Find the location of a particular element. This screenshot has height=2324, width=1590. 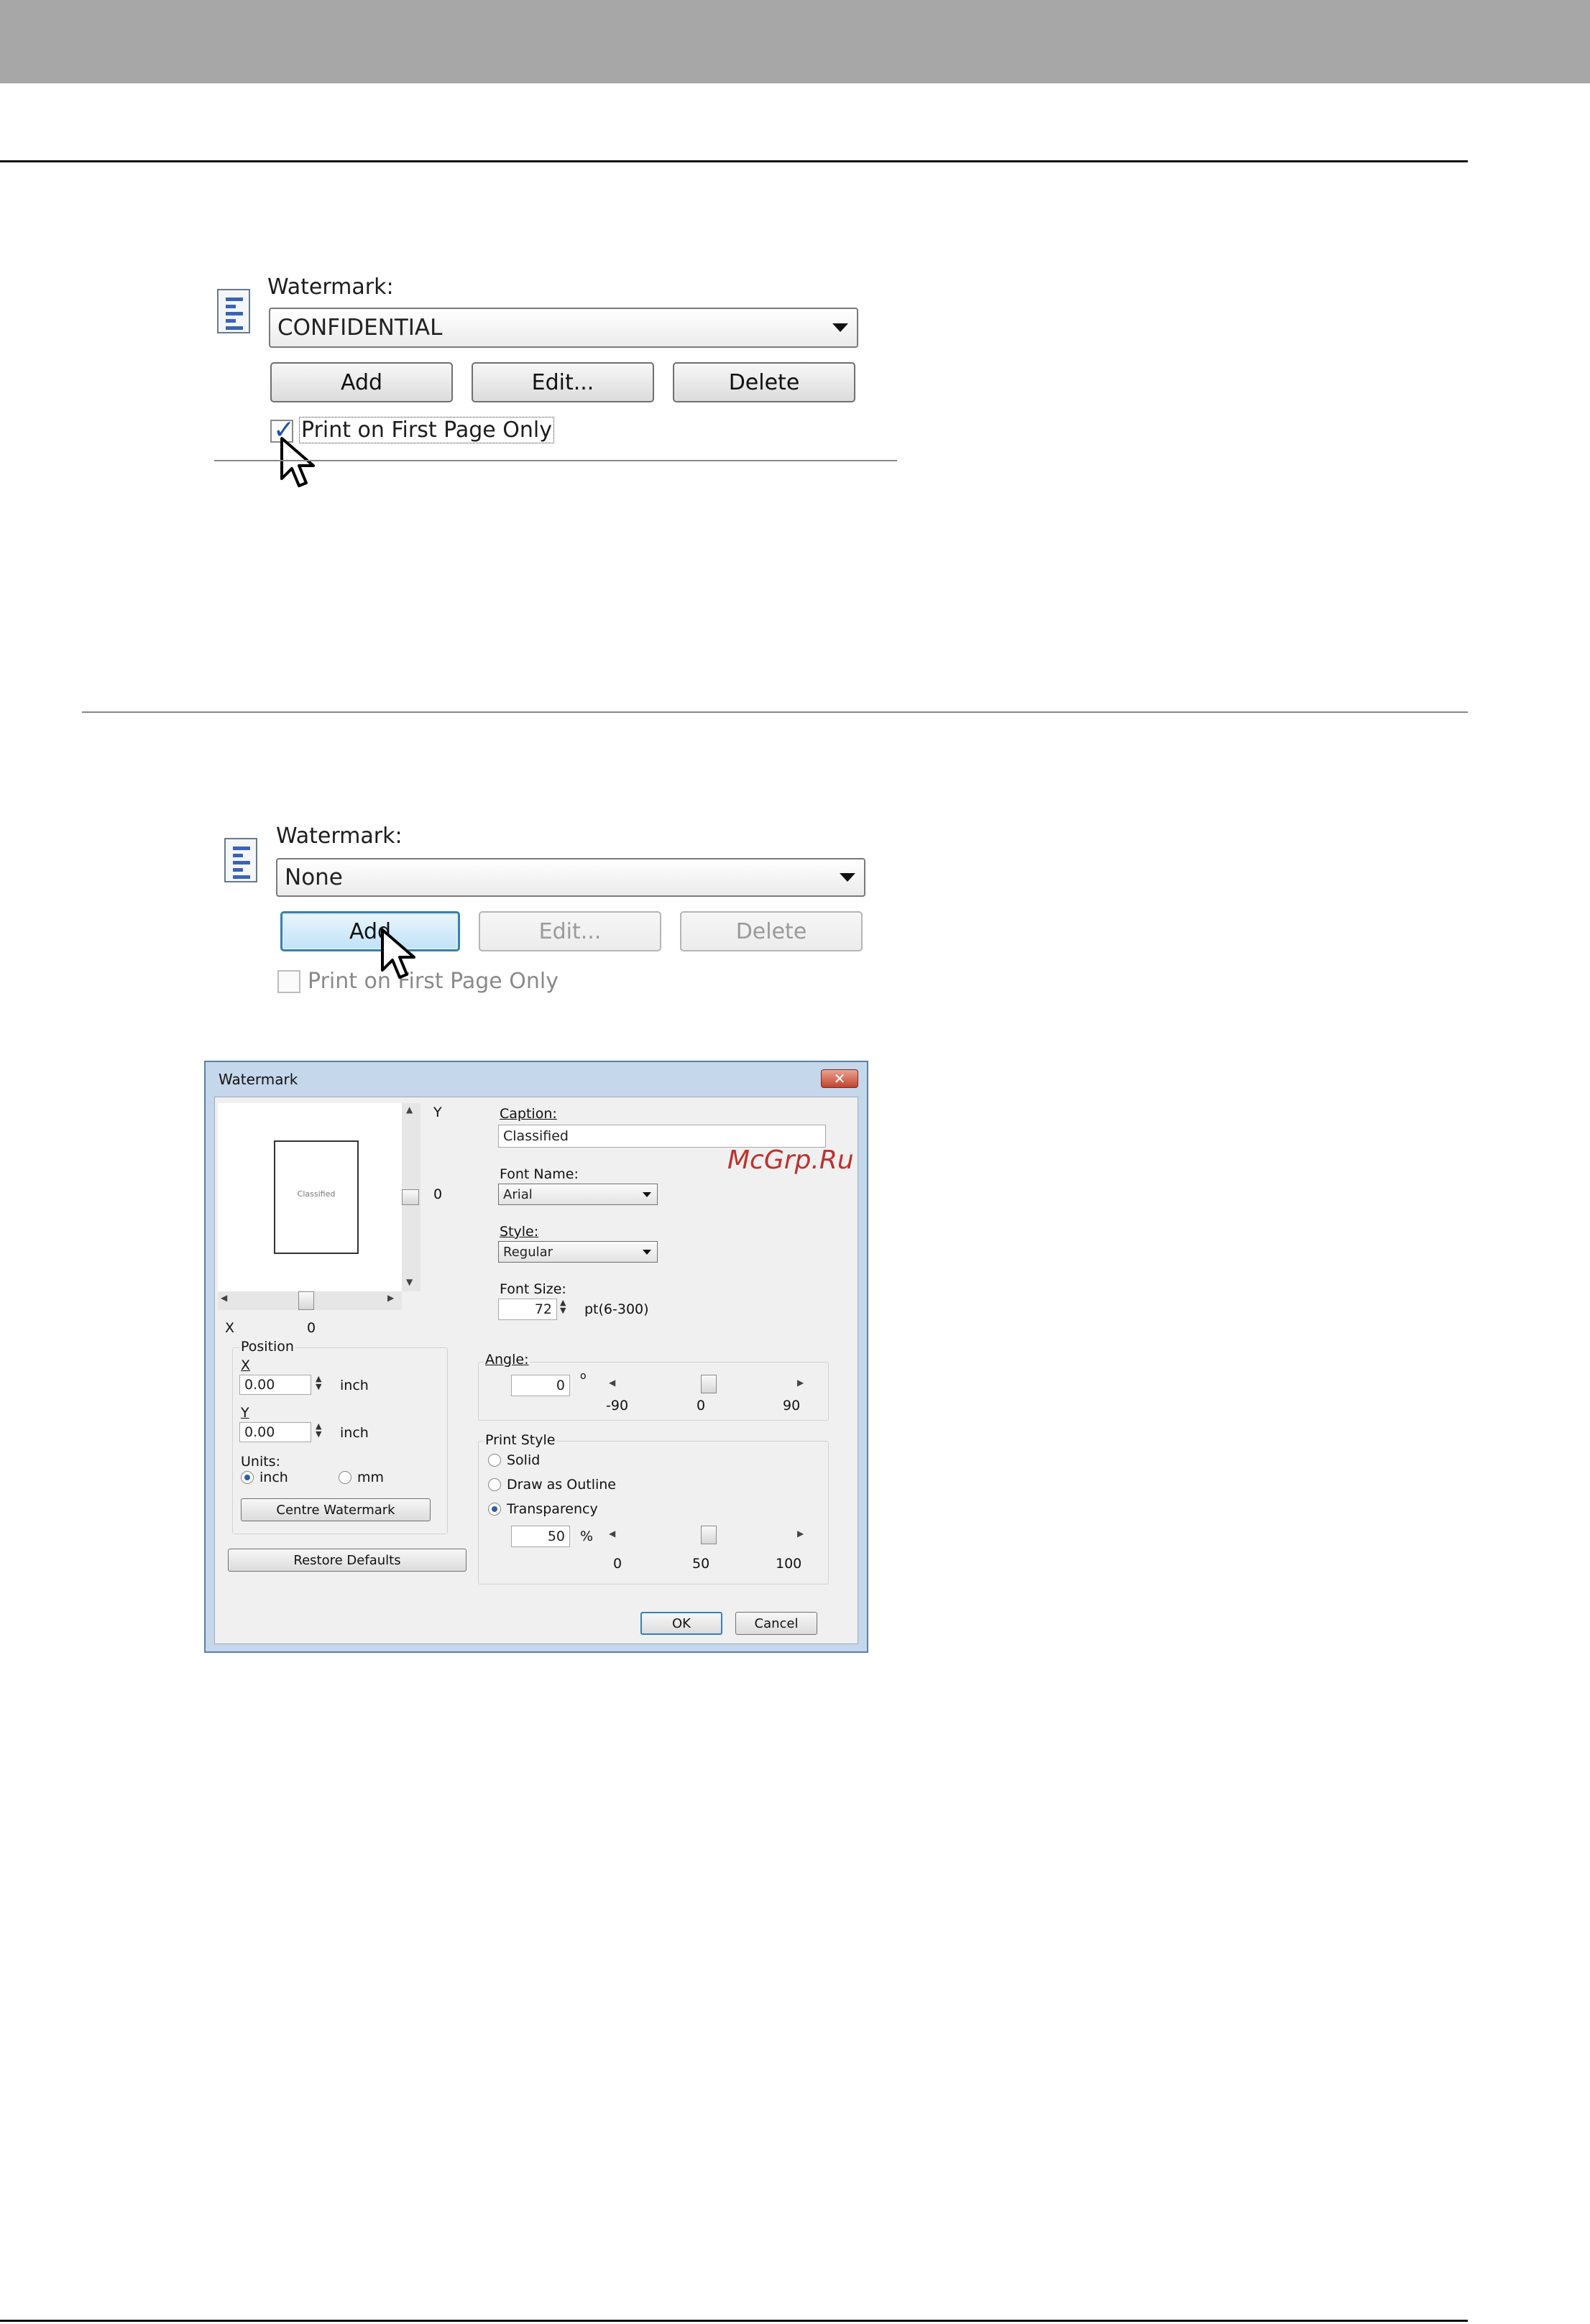

angle-slider-thumb is located at coordinates (709, 1384).